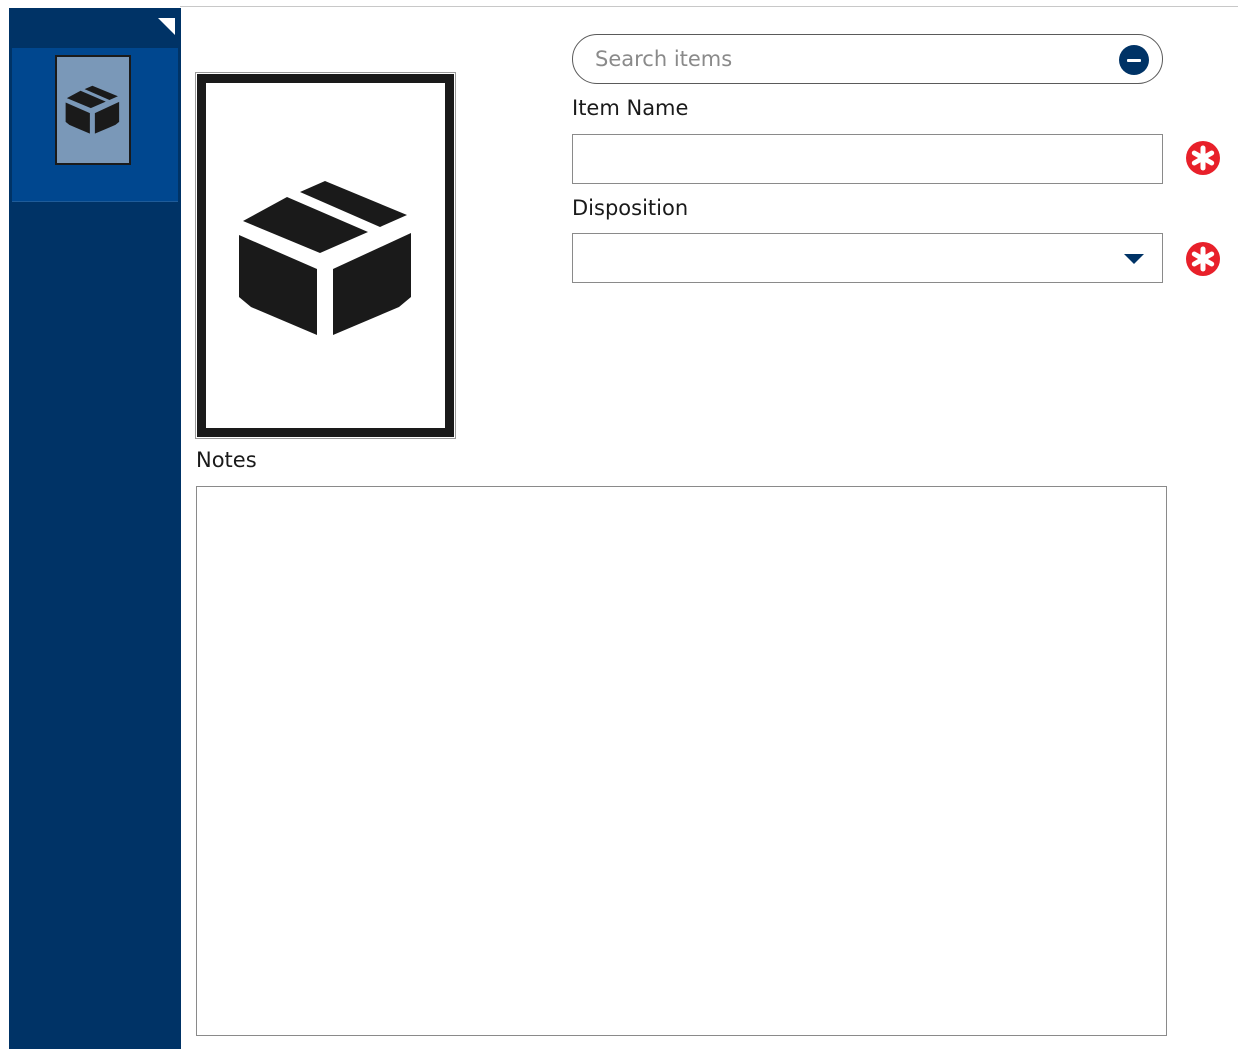  Describe the element at coordinates (95, 528) in the screenshot. I see `sidebar` at that location.